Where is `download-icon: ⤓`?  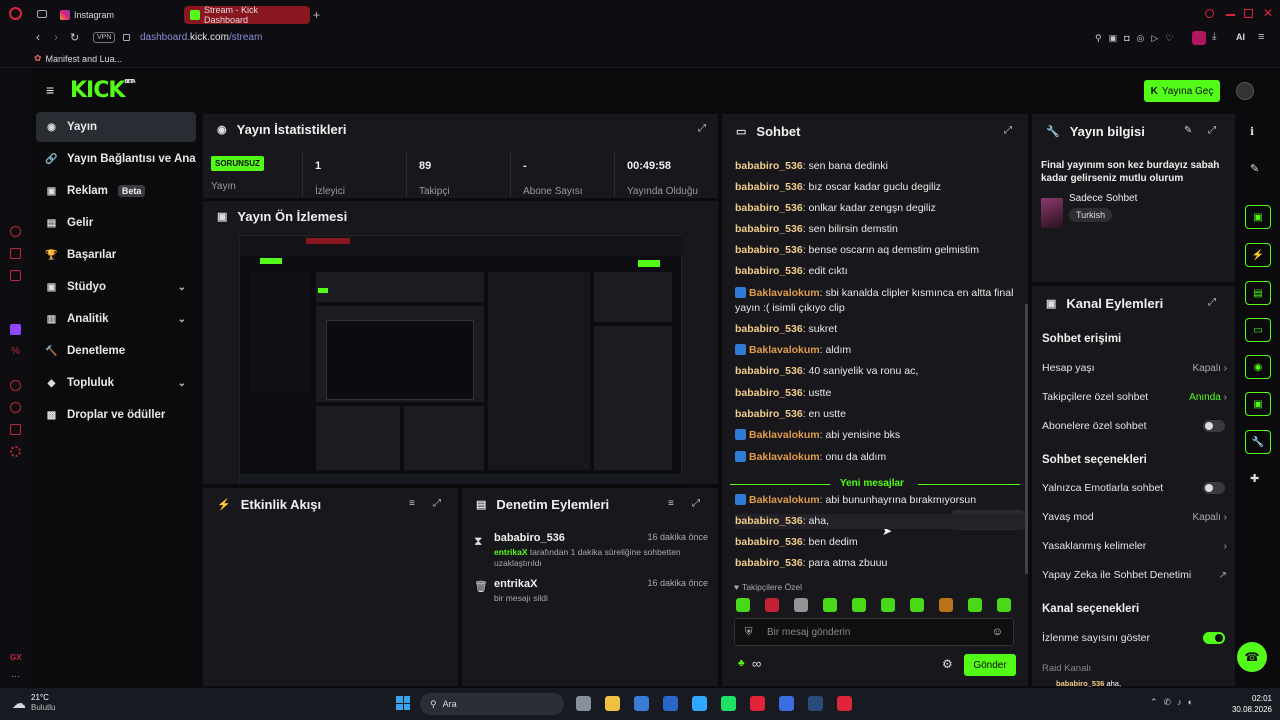 download-icon: ⤓ is located at coordinates (1214, 36).